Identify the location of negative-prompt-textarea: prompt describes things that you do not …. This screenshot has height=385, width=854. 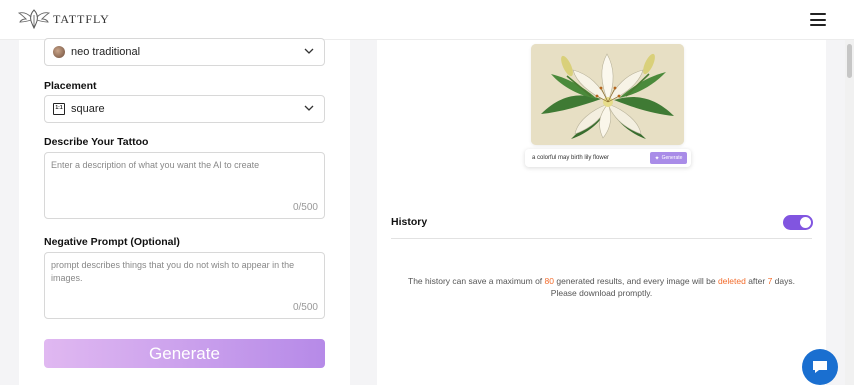
(184, 285).